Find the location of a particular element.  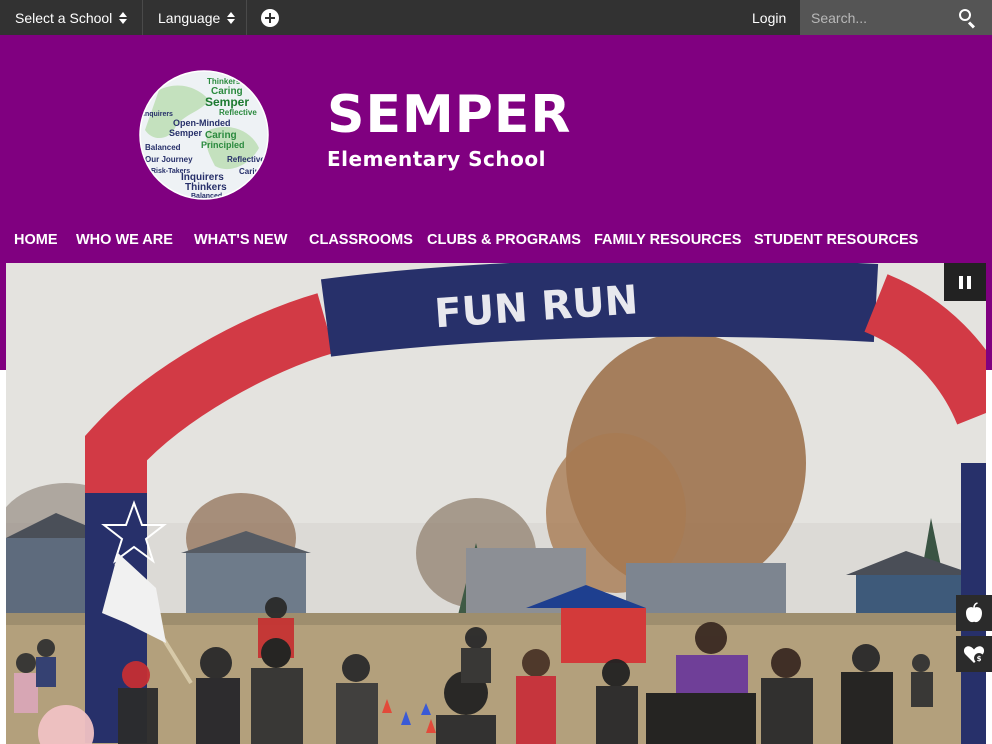

nav-item-whats-new: WHAT'S NEW is located at coordinates (240, 240).